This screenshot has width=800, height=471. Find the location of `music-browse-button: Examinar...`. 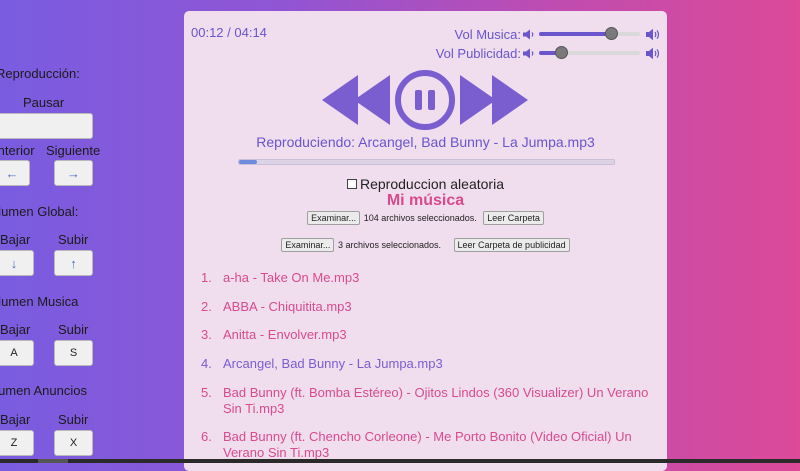

music-browse-button: Examinar... is located at coordinates (334, 218).